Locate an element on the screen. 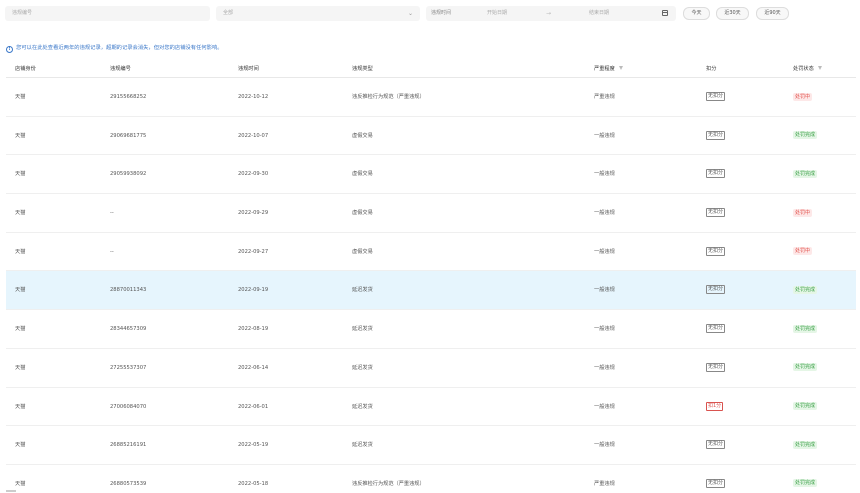  date-range-picker: 违规时间 开始日期 → 结束日期 is located at coordinates (551, 13).